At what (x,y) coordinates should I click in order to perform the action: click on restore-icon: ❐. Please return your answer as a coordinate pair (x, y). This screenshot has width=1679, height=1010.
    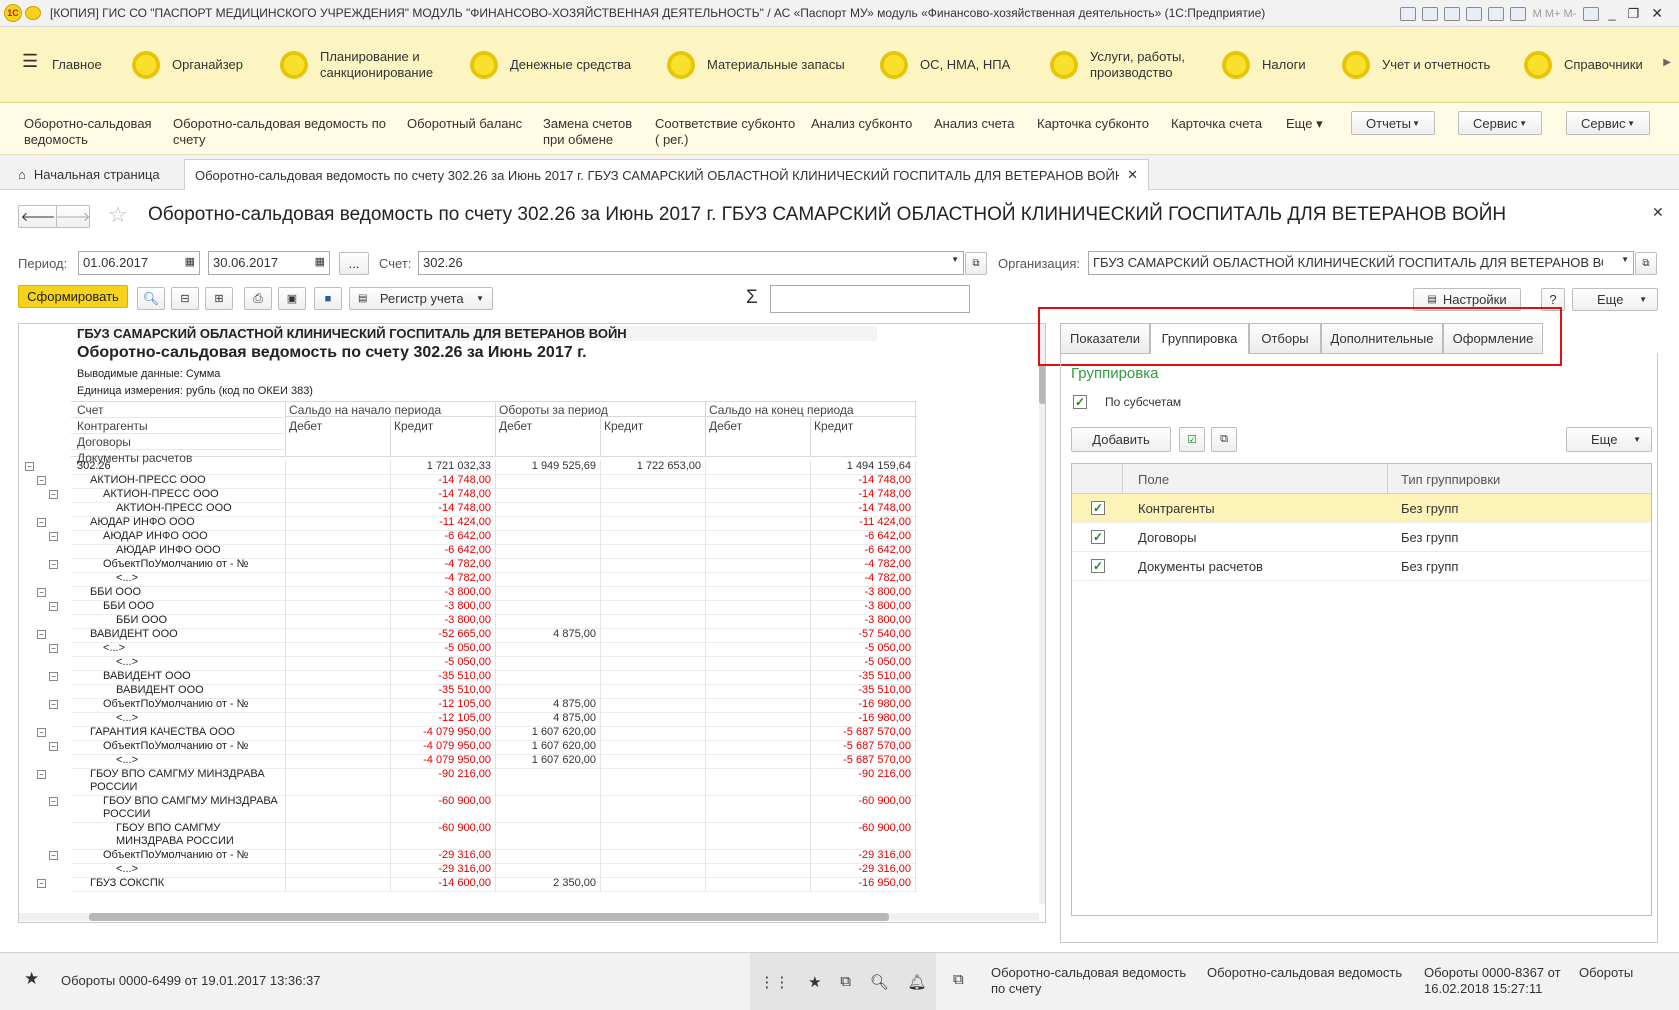
    Looking at the image, I should click on (1634, 14).